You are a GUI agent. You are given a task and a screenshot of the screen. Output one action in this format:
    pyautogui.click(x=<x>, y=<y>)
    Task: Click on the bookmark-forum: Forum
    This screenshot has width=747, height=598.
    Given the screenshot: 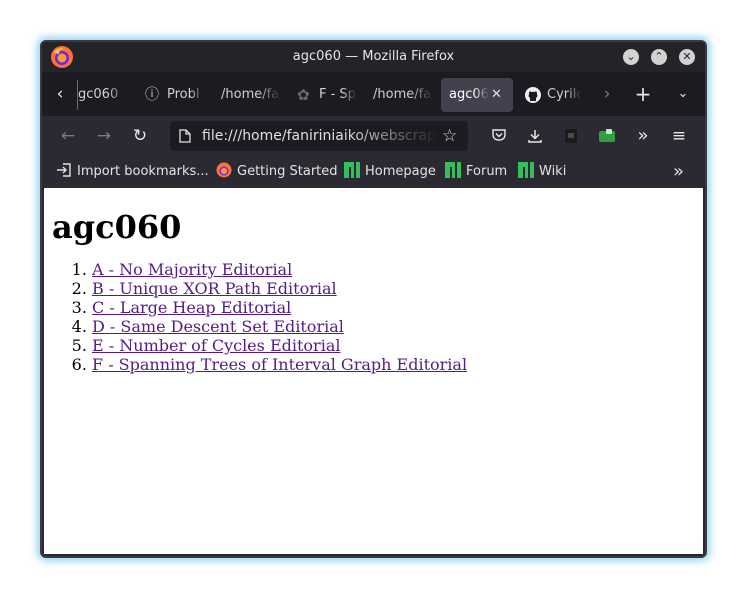 What is the action you would take?
    pyautogui.click(x=476, y=172)
    